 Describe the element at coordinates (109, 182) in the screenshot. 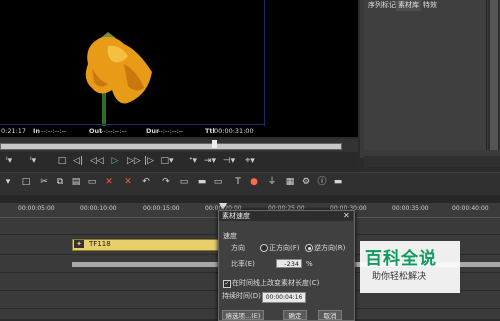

I see `delete-icon: ✕` at that location.